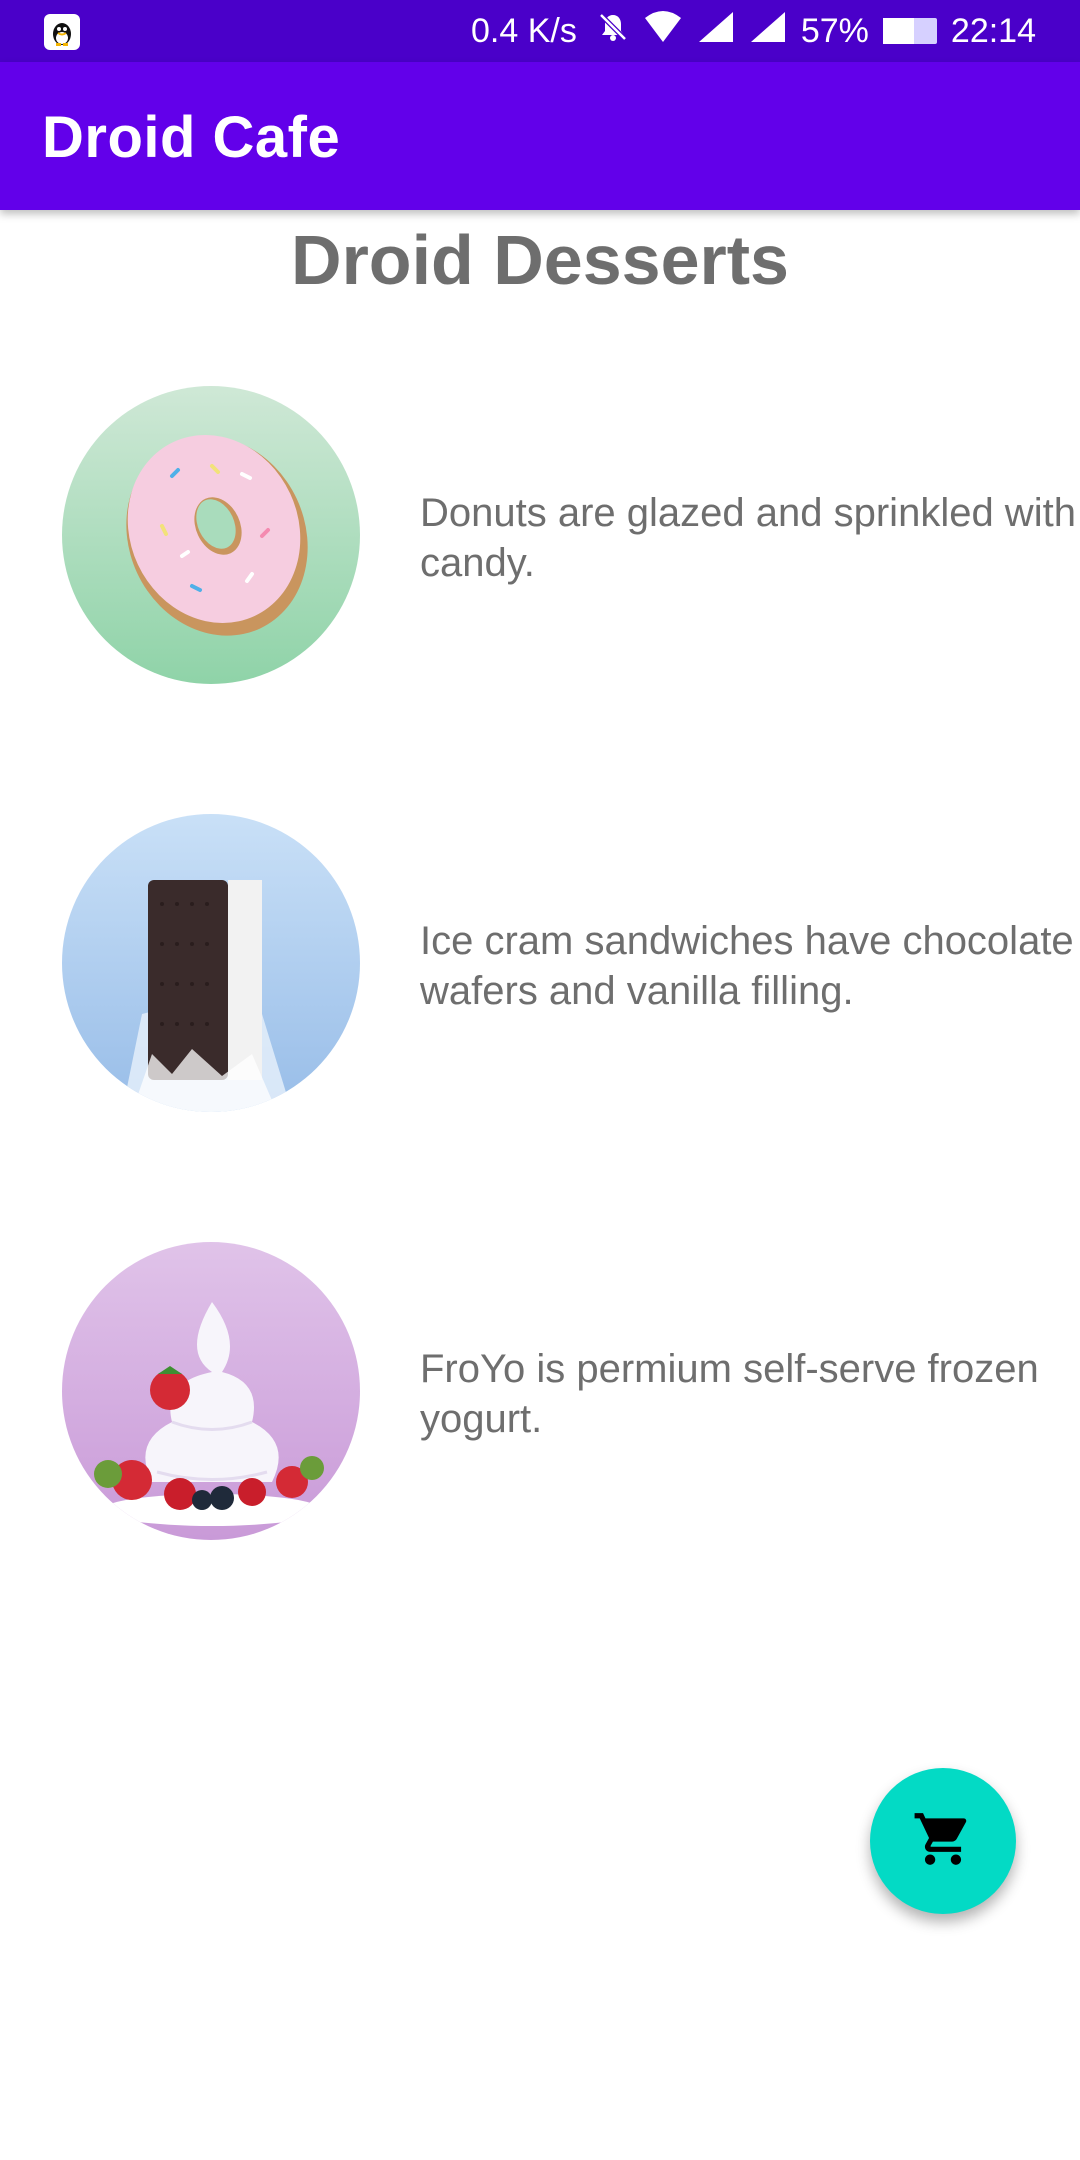 The width and height of the screenshot is (1080, 2160). What do you see at coordinates (834, 30) in the screenshot?
I see `battery-percent: 57%` at bounding box center [834, 30].